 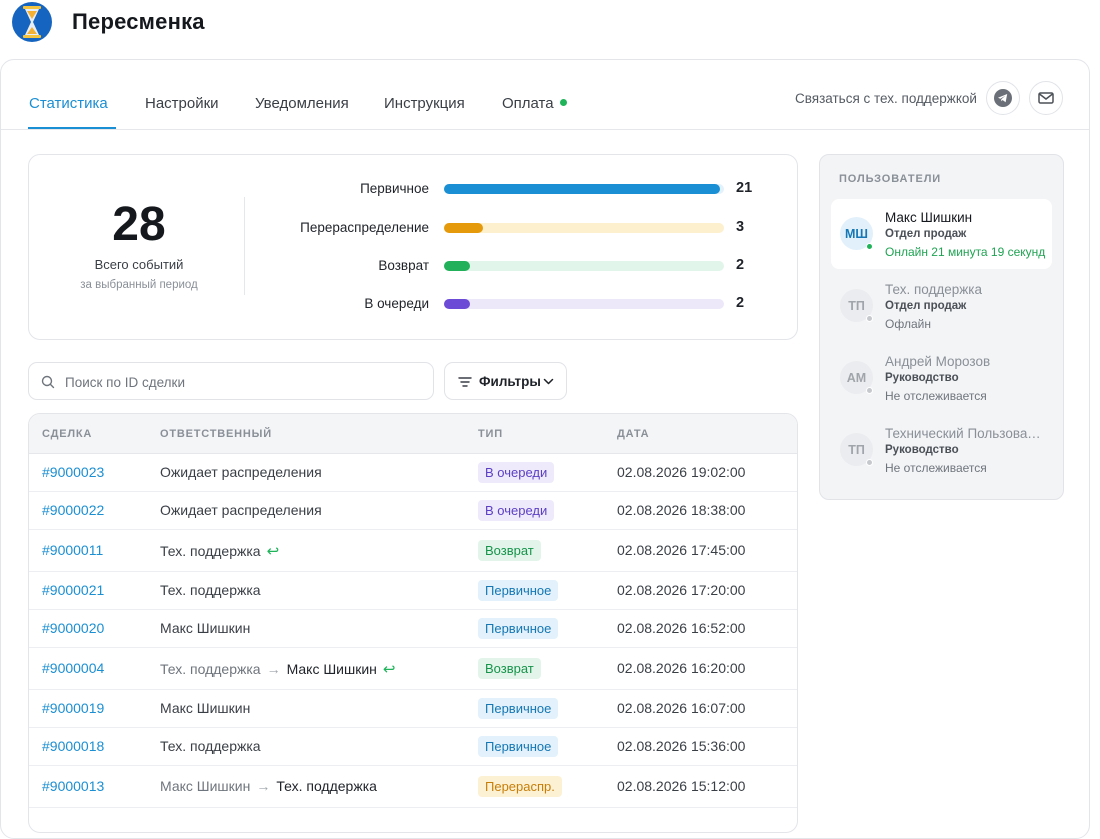 I want to click on stat-label: Первичное, so click(x=394, y=188).